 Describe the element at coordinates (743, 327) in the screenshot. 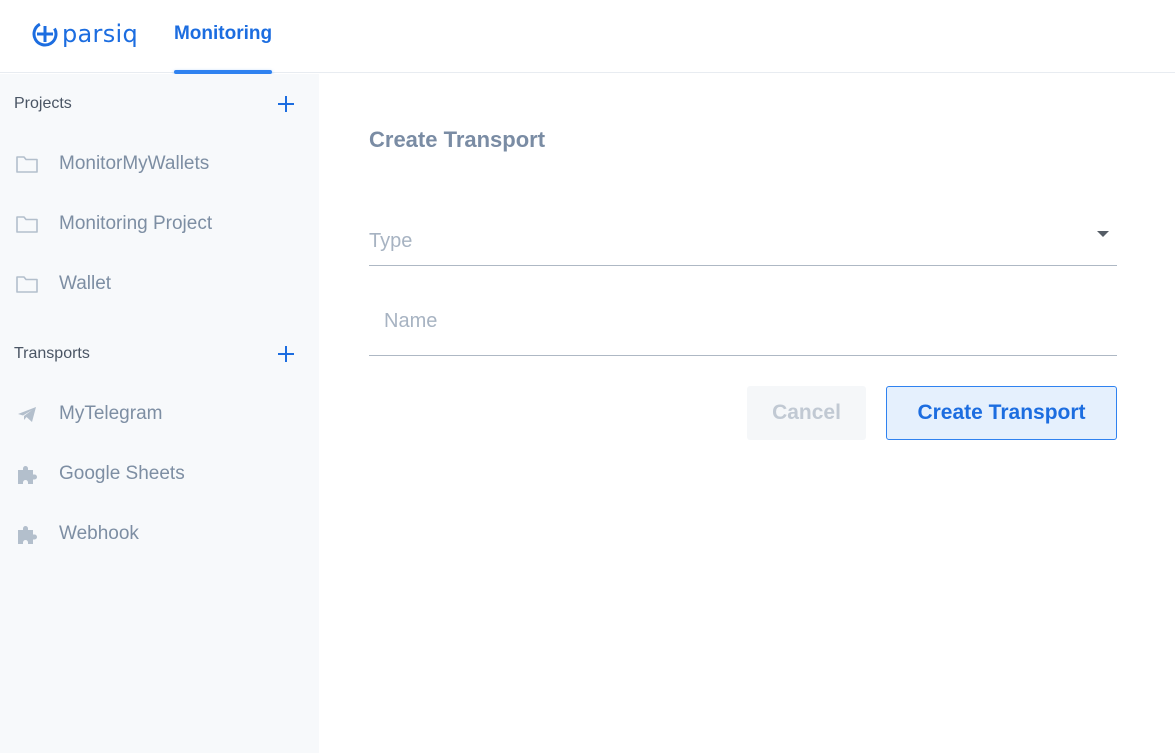

I see `name-input: Name` at that location.